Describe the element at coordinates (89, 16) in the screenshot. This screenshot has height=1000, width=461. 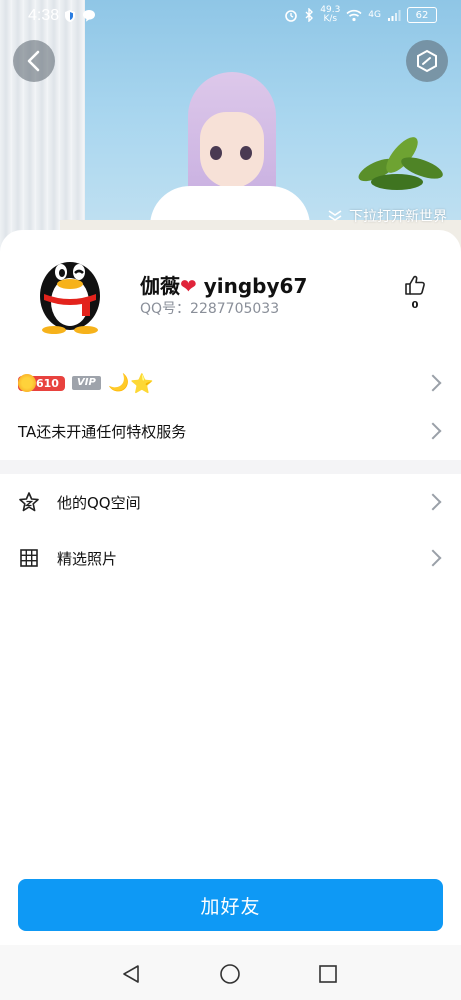
I see `chat-bubble-icon` at that location.